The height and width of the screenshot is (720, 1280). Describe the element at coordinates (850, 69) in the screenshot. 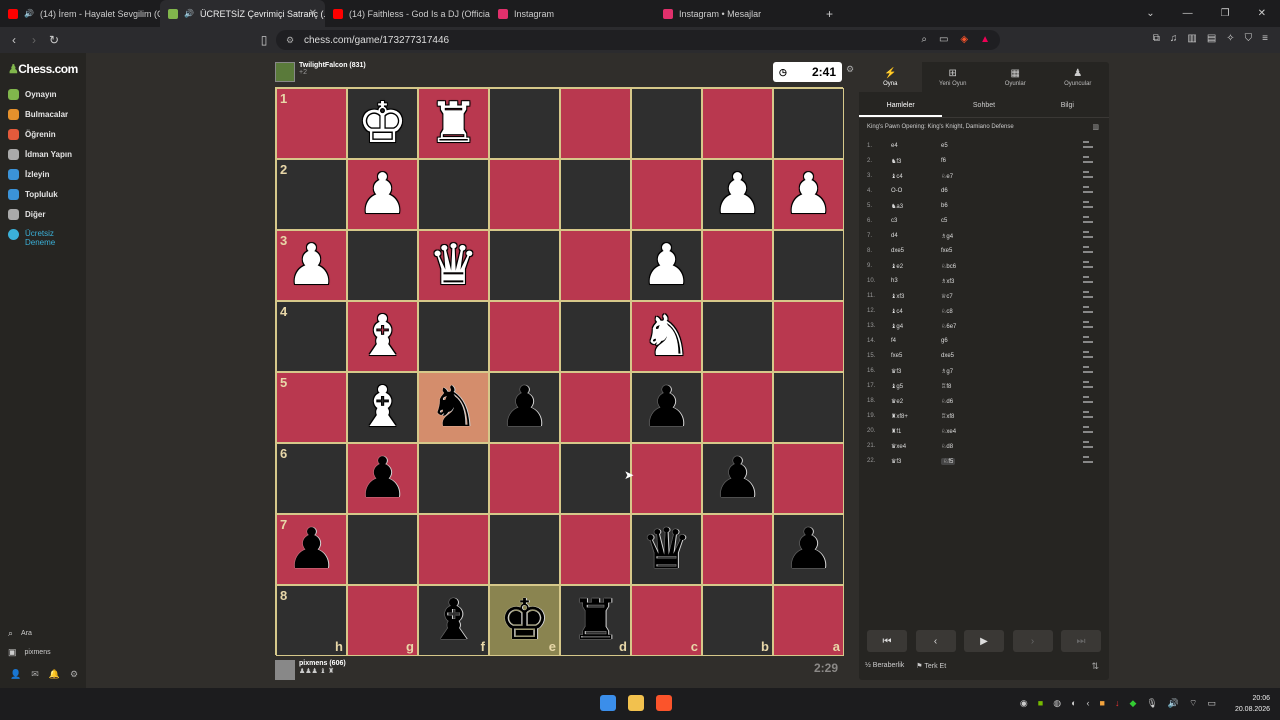

I see `board-settings-icon: ⚙` at that location.